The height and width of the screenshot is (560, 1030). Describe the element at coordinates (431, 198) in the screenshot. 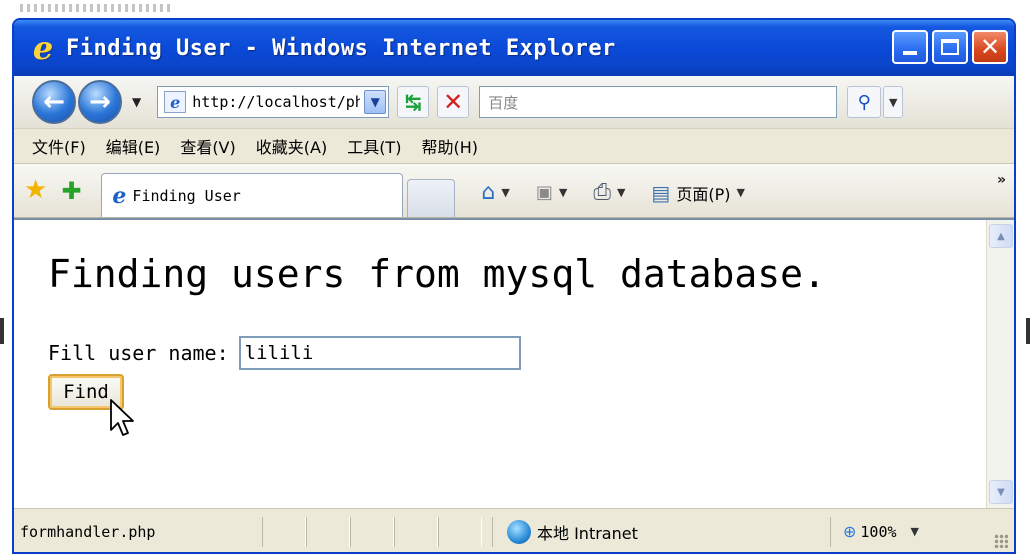

I see `new-tab-button` at that location.